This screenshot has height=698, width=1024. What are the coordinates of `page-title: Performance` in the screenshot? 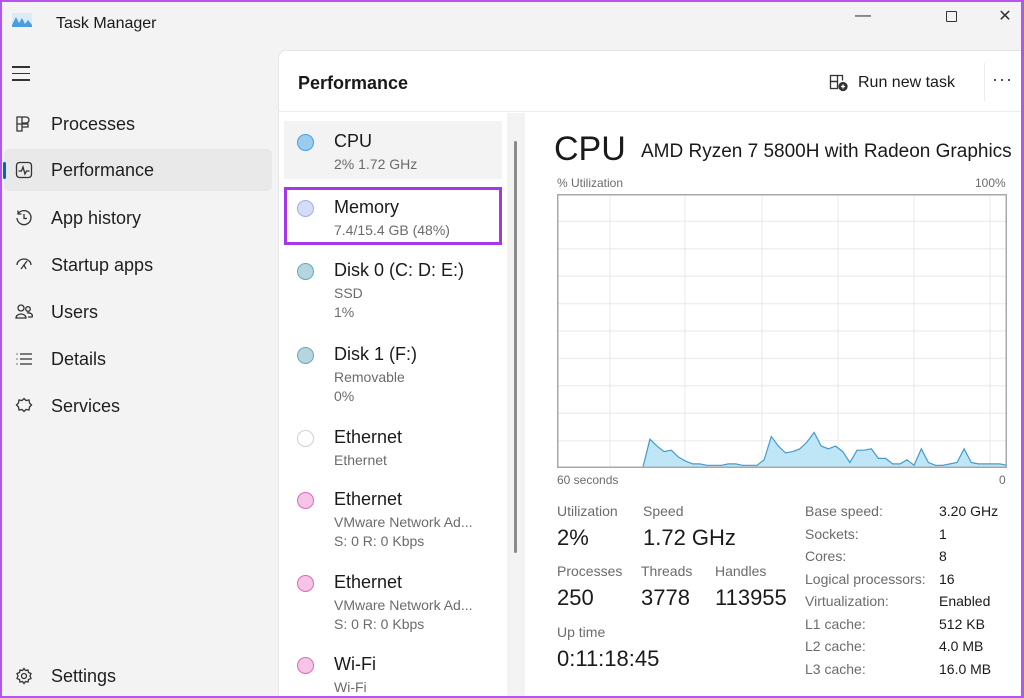 It's located at (353, 83).